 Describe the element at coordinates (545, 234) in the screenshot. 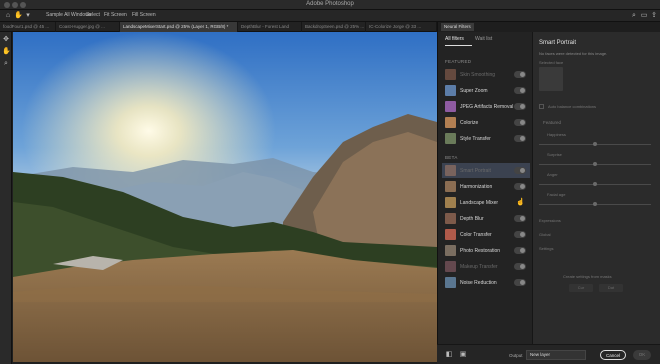

I see `global-group: Global` at that location.